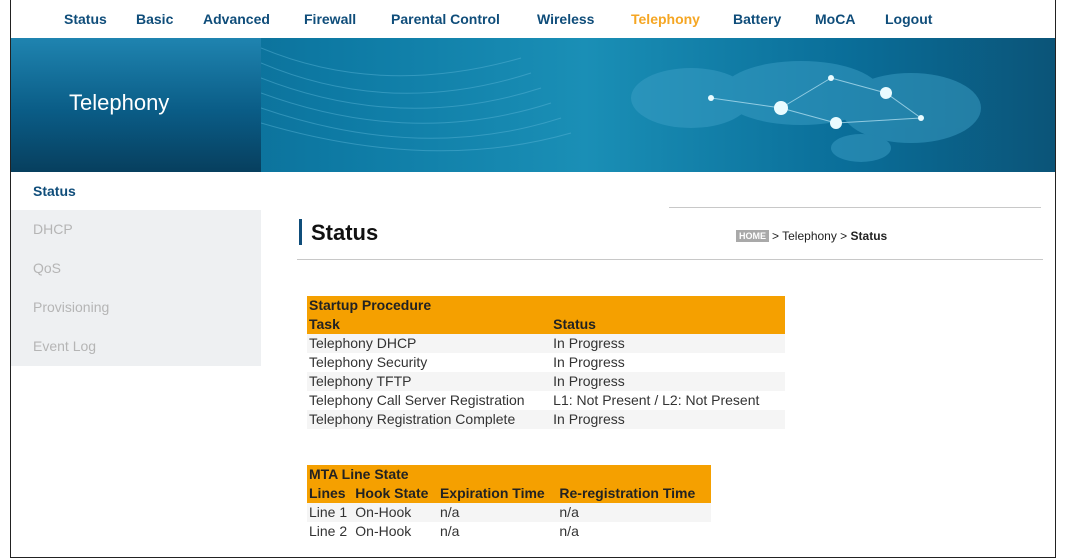 The width and height of the screenshot is (1070, 560). I want to click on task-cell: Telephony Registration Complete, so click(429, 419).